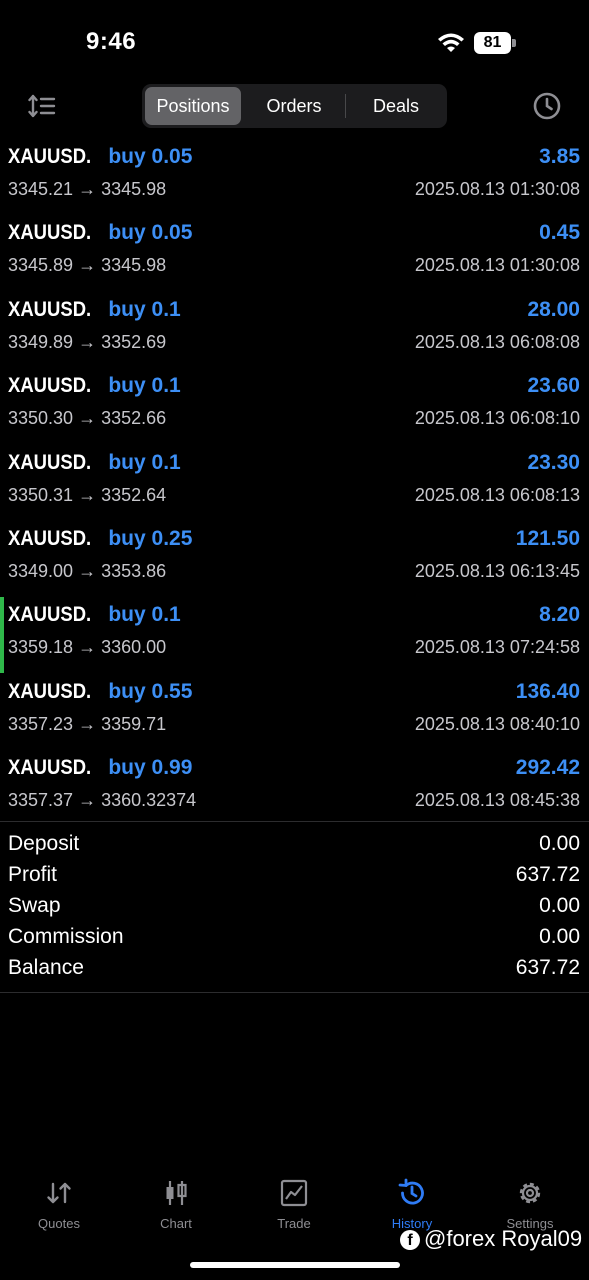  What do you see at coordinates (100, 768) in the screenshot?
I see `deal-title: XAUUSD. buy 0.99` at bounding box center [100, 768].